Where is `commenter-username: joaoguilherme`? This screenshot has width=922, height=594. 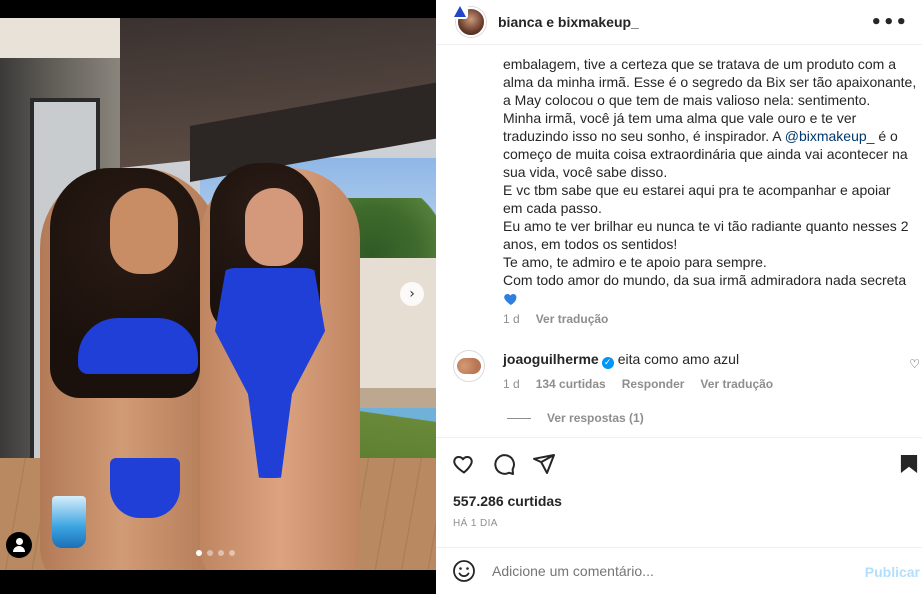
commenter-username: joaoguilherme is located at coordinates (551, 359).